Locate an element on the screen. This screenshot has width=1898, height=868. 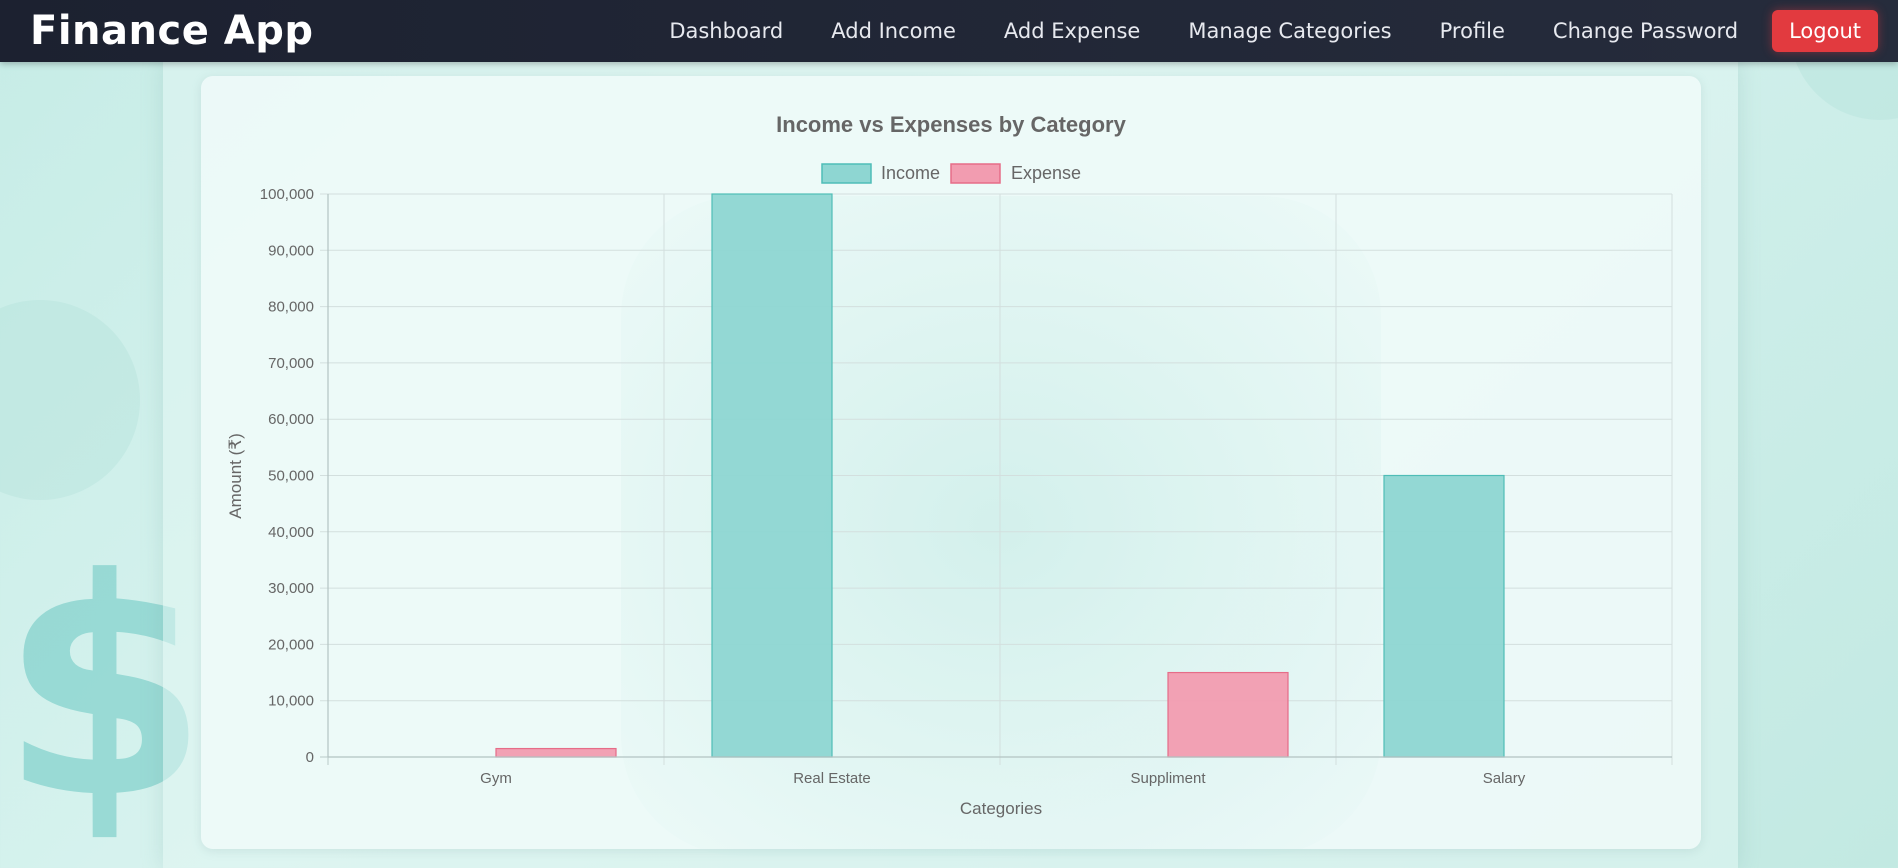
y-tick-label: 50,000 is located at coordinates (291, 476).